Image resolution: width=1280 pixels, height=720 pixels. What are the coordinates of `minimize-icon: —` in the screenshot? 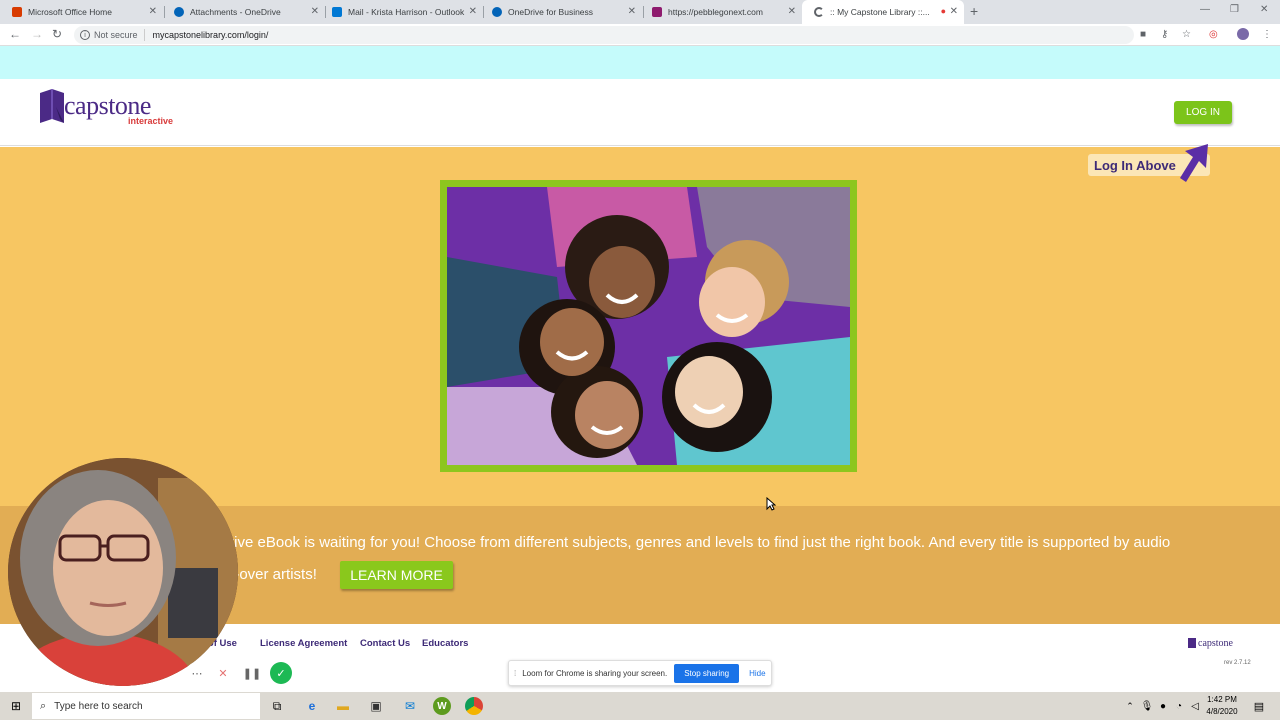 It's located at (1205, 9).